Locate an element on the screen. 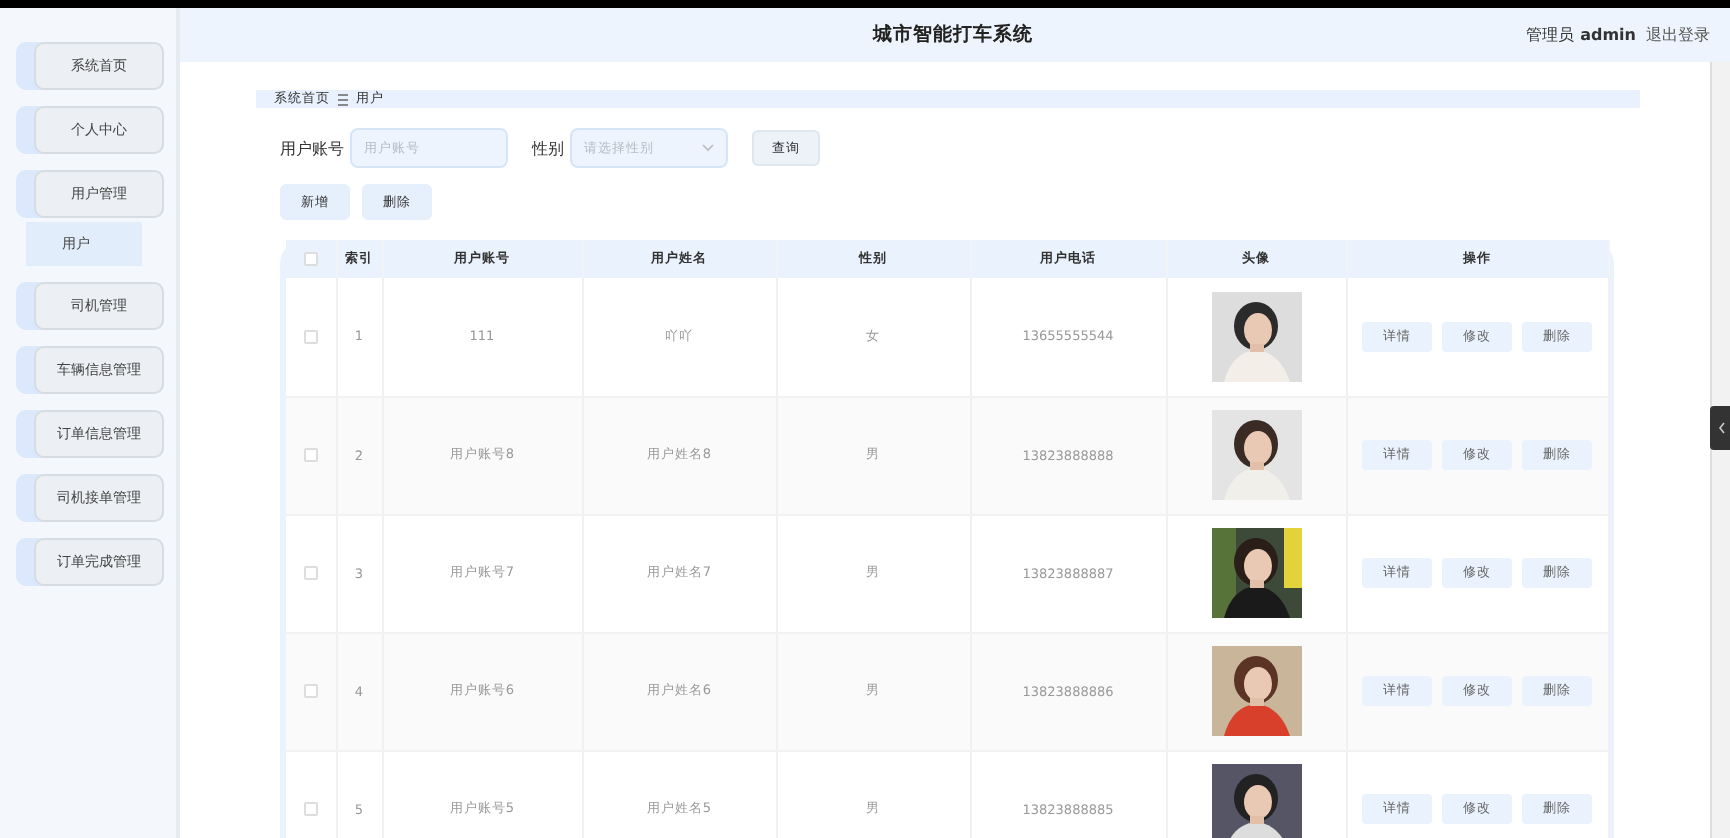 Image resolution: width=1730 pixels, height=838 pixels. app-title: 城市智能打车系统 is located at coordinates (953, 35).